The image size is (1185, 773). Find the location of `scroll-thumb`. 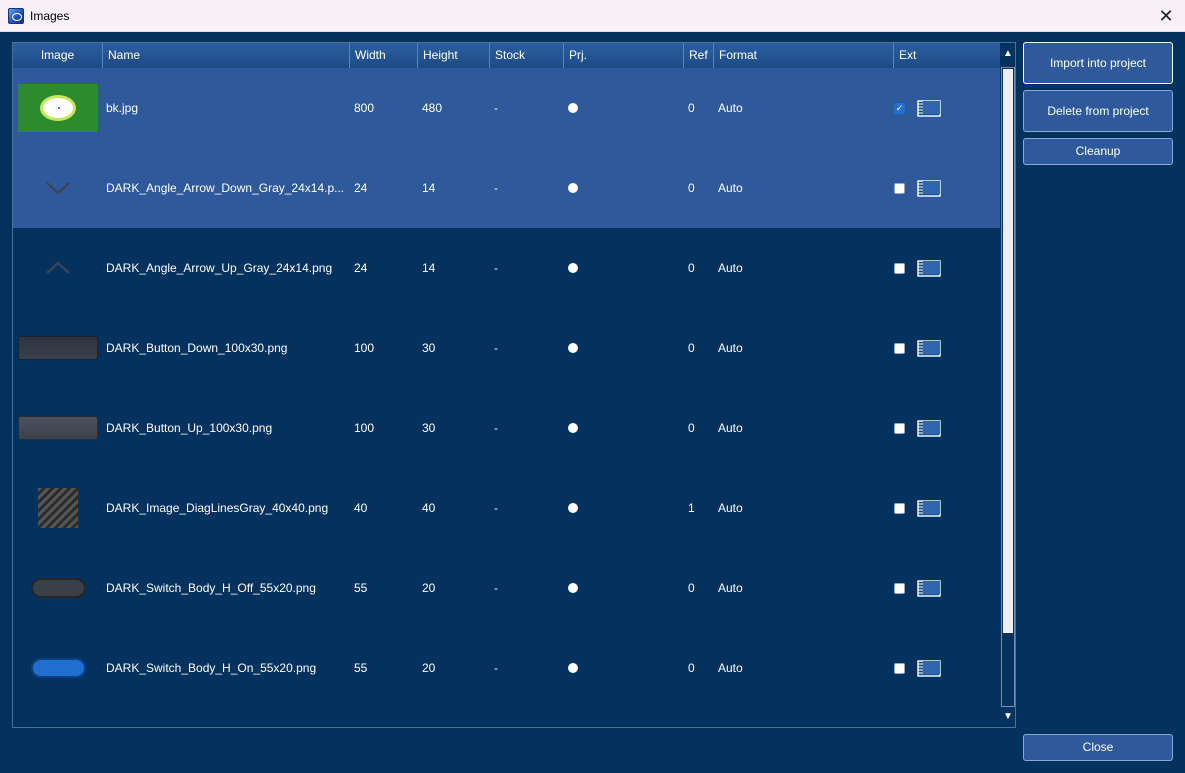

scroll-thumb is located at coordinates (1008, 351).